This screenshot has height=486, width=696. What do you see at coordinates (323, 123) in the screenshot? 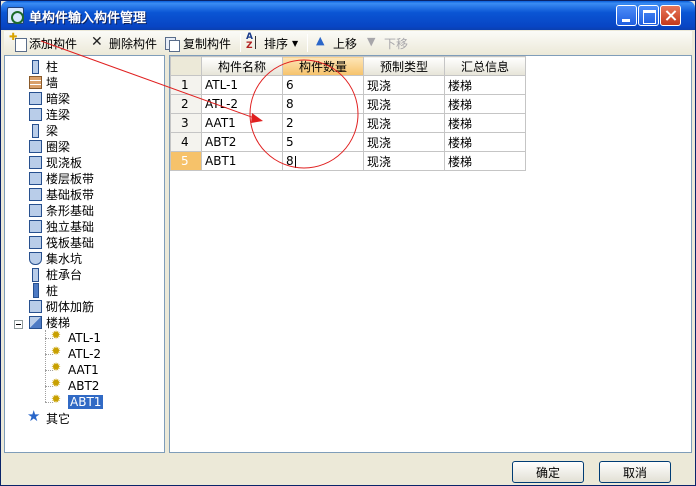
I see `cell-count: 2` at bounding box center [323, 123].